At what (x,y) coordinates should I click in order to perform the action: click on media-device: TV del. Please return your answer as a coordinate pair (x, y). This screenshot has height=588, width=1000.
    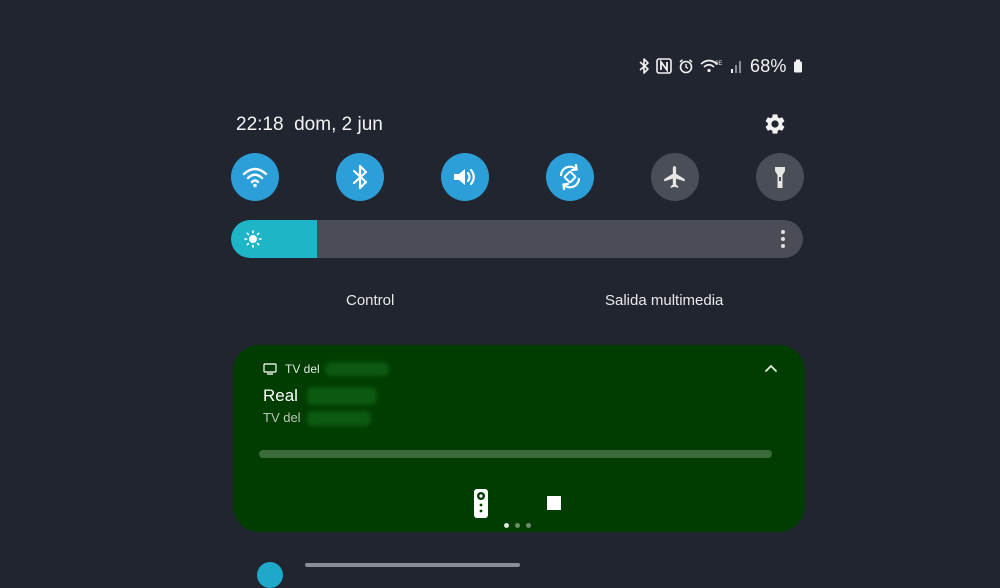
    Looking at the image, I should click on (291, 369).